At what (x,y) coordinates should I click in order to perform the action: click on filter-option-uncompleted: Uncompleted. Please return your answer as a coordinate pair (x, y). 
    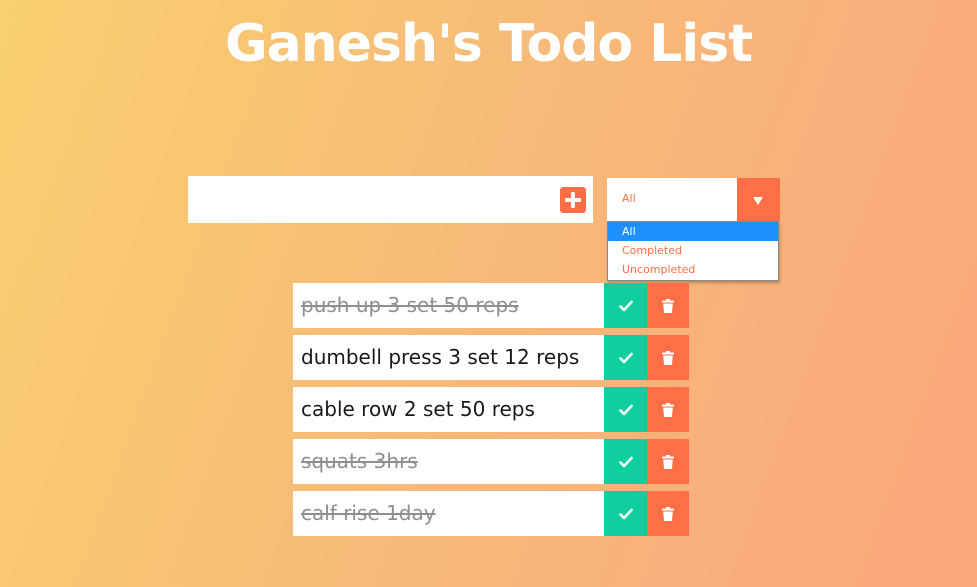
    Looking at the image, I should click on (693, 269).